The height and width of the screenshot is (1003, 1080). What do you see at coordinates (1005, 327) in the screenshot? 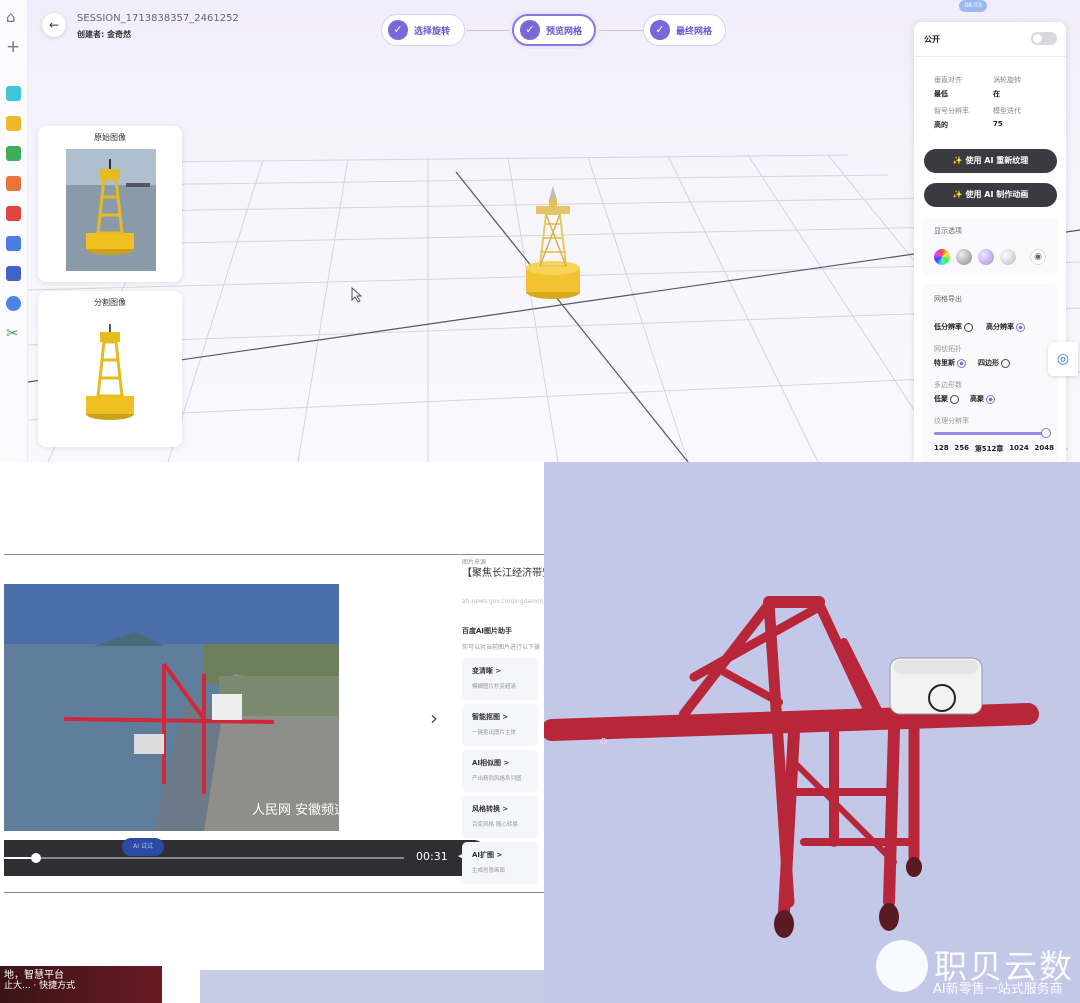
I see `high-res-option: 高分辨率` at bounding box center [1005, 327].